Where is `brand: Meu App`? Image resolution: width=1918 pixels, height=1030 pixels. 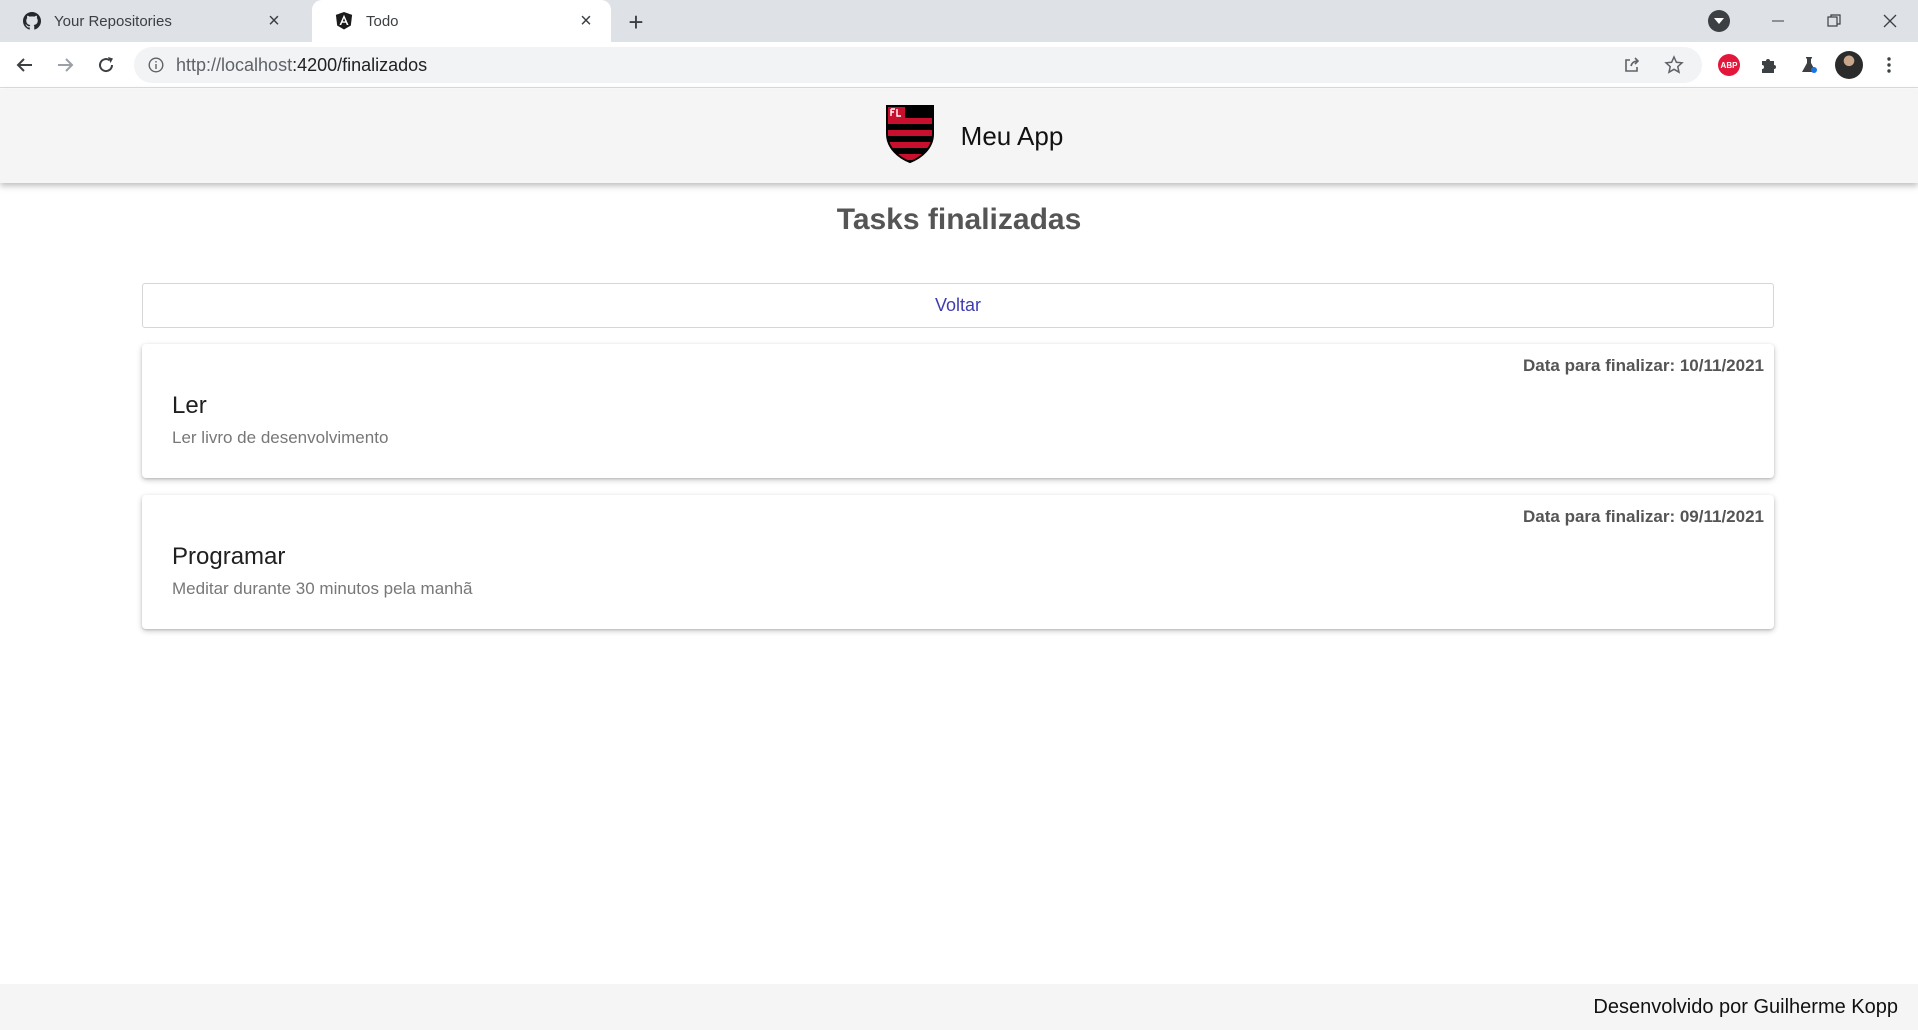 brand: Meu App is located at coordinates (974, 136).